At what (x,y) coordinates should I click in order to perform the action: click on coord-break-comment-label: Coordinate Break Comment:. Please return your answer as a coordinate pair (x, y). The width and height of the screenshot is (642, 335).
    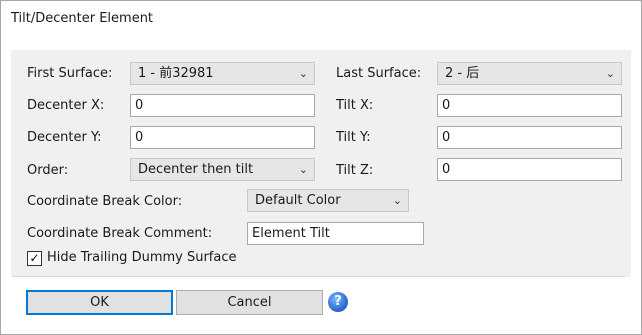
    Looking at the image, I should click on (120, 233).